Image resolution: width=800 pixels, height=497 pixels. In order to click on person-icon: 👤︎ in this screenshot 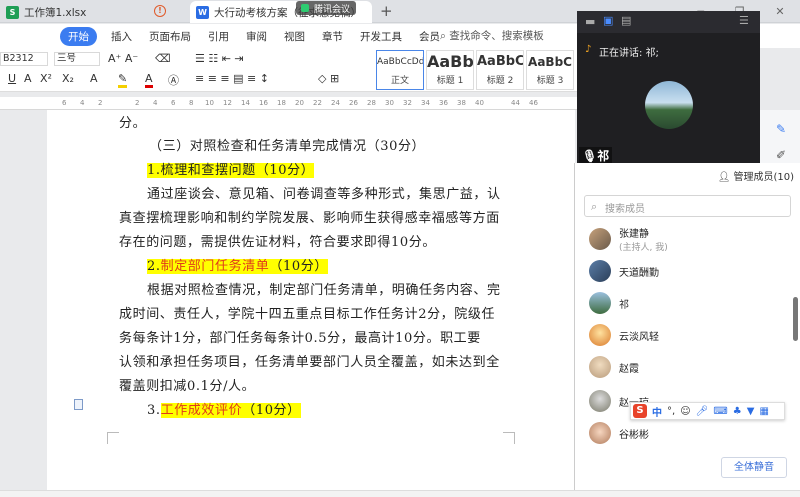, I will do `click(724, 177)`.